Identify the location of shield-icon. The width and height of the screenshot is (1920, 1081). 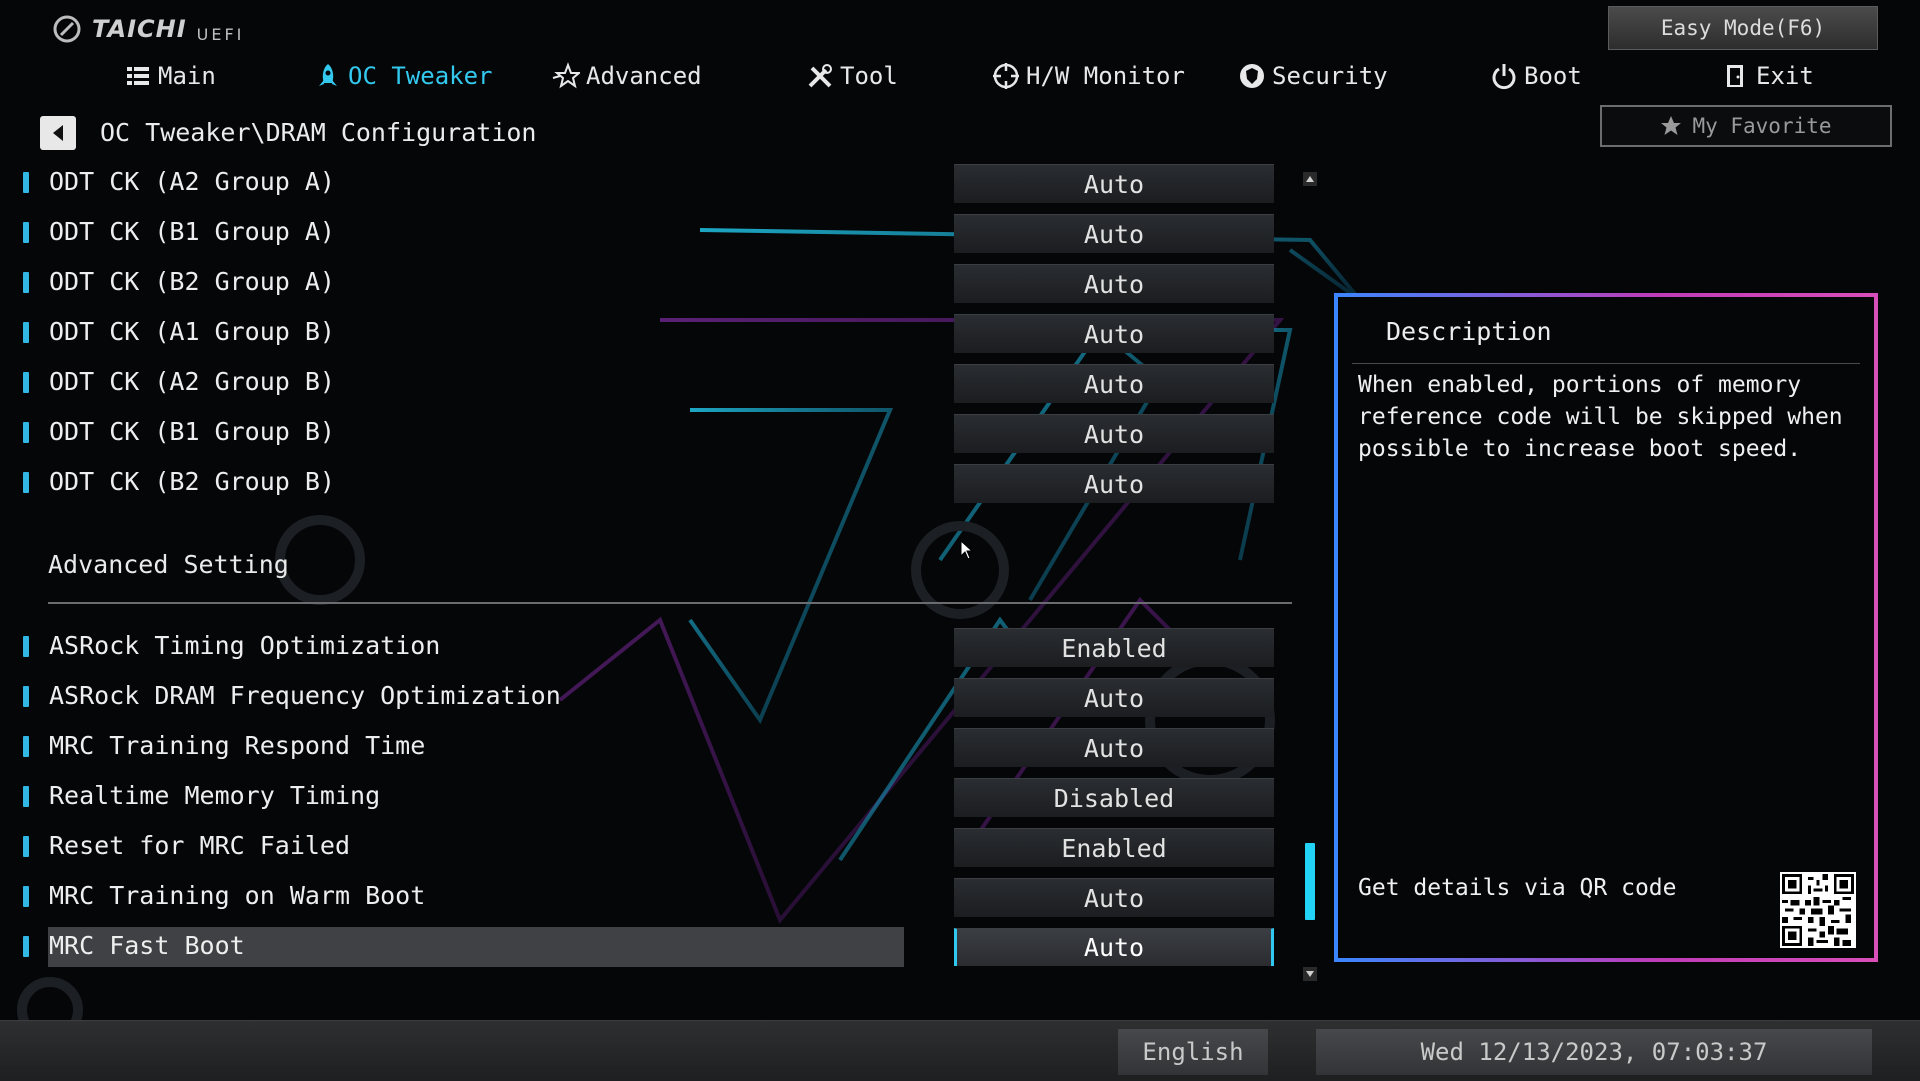
(1252, 76).